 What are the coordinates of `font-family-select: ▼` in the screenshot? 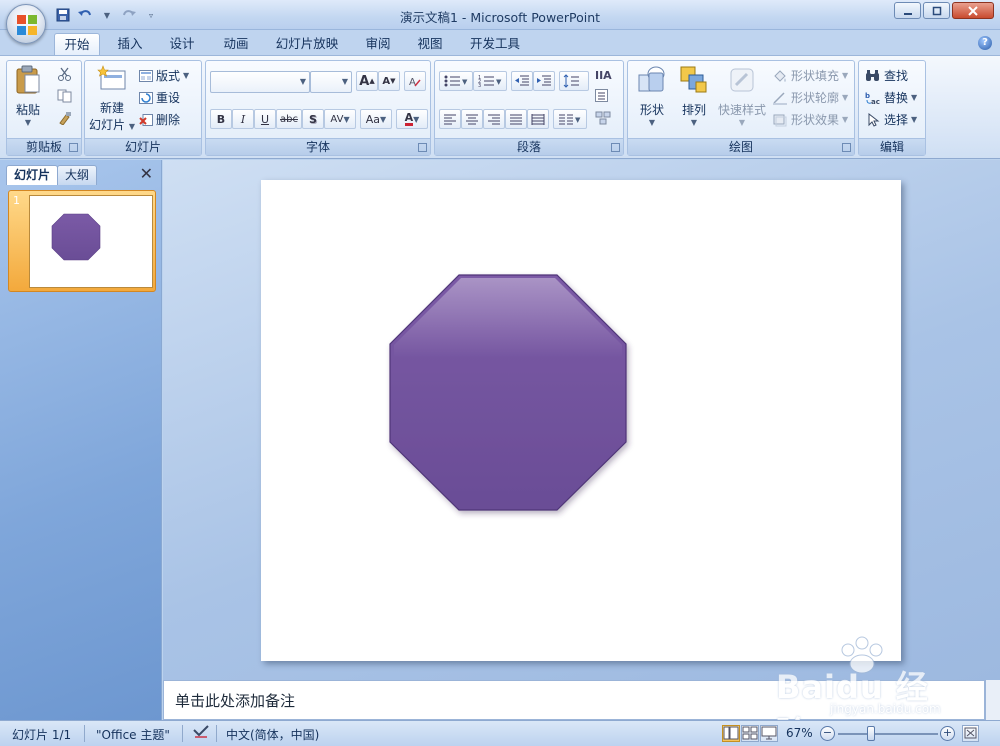 It's located at (260, 82).